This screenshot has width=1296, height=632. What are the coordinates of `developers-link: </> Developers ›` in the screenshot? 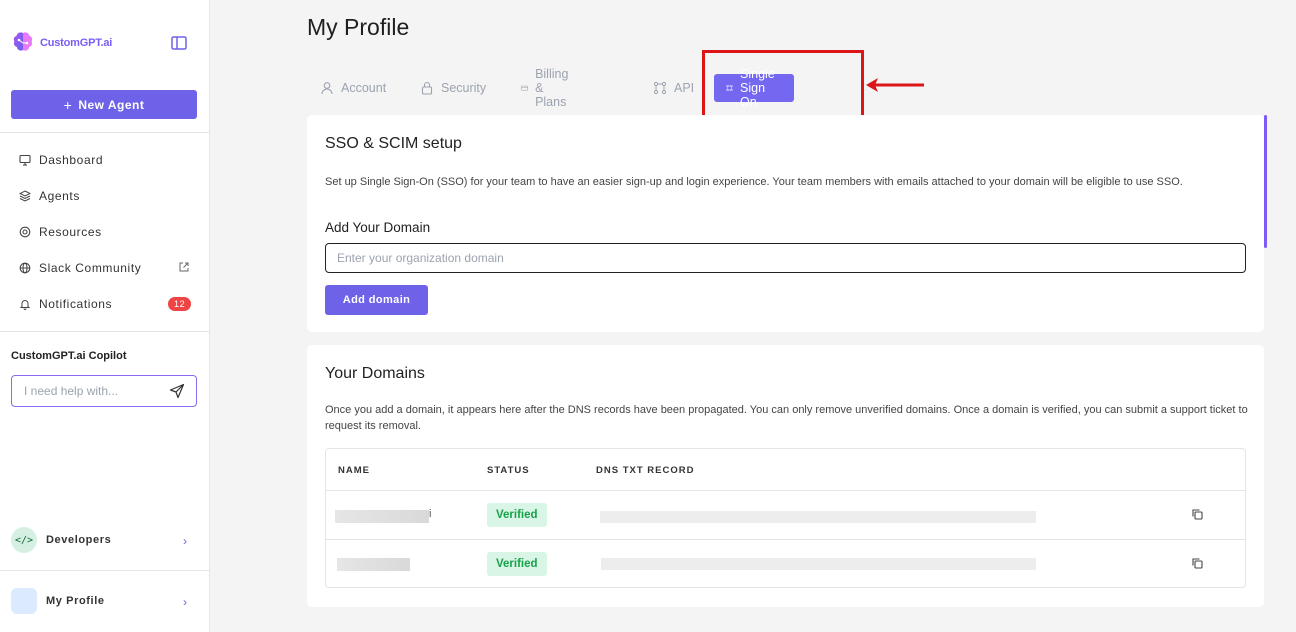 It's located at (104, 540).